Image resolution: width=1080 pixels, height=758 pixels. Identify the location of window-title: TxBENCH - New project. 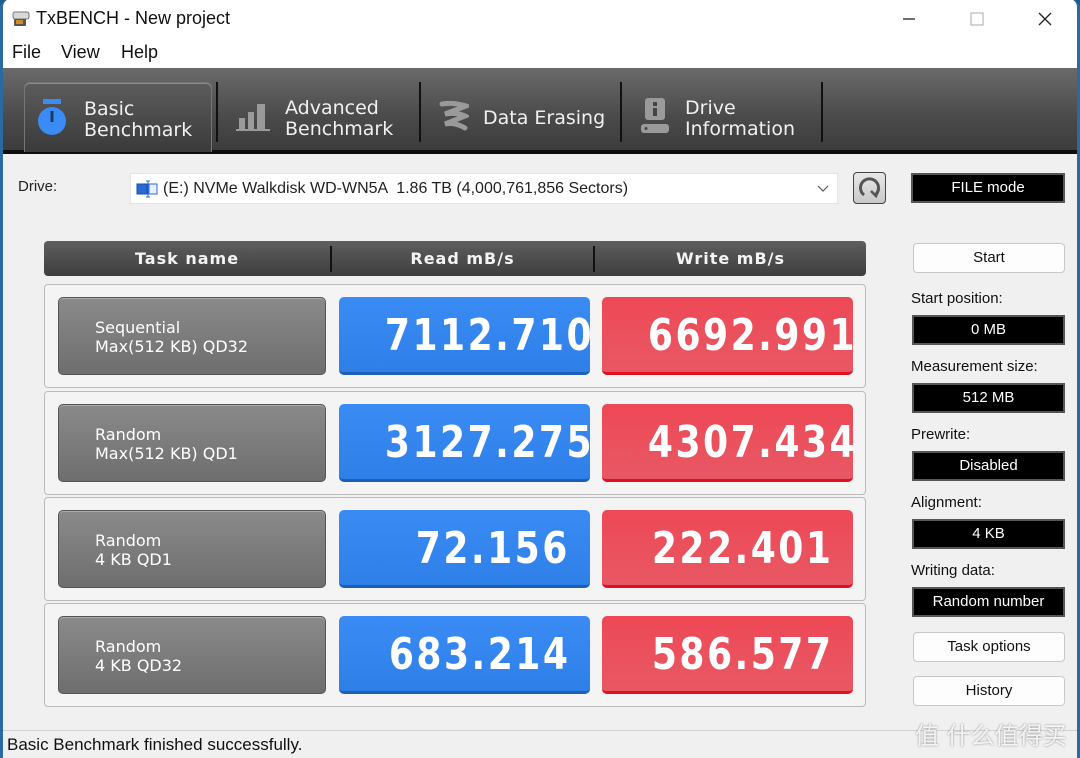
(133, 18).